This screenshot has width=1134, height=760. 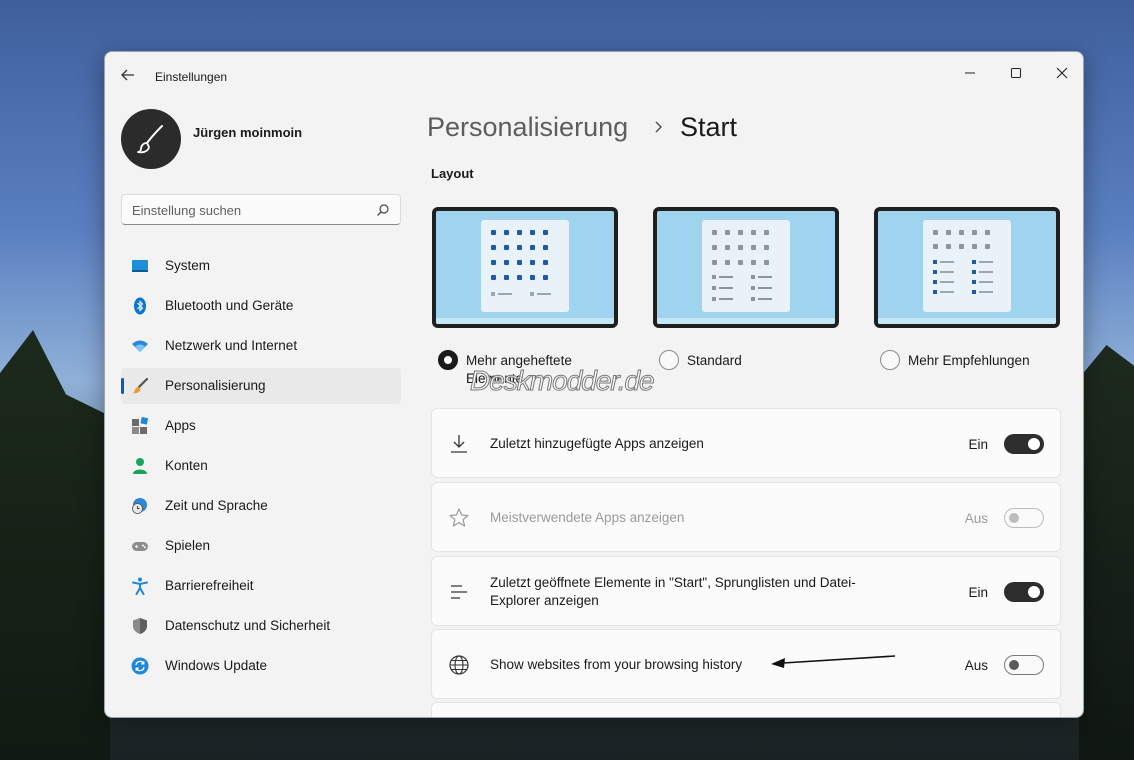 What do you see at coordinates (229, 305) in the screenshot?
I see `sidebar-item-label: Bluetooth und Geräte` at bounding box center [229, 305].